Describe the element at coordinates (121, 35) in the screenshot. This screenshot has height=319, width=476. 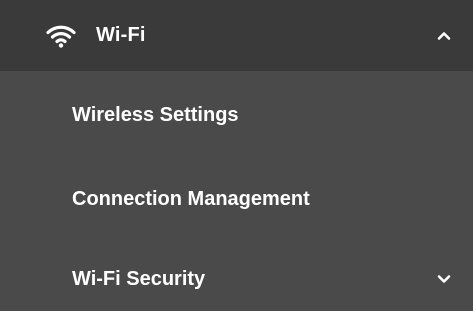
I see `wifi-menu-title: Wi-Fi` at that location.